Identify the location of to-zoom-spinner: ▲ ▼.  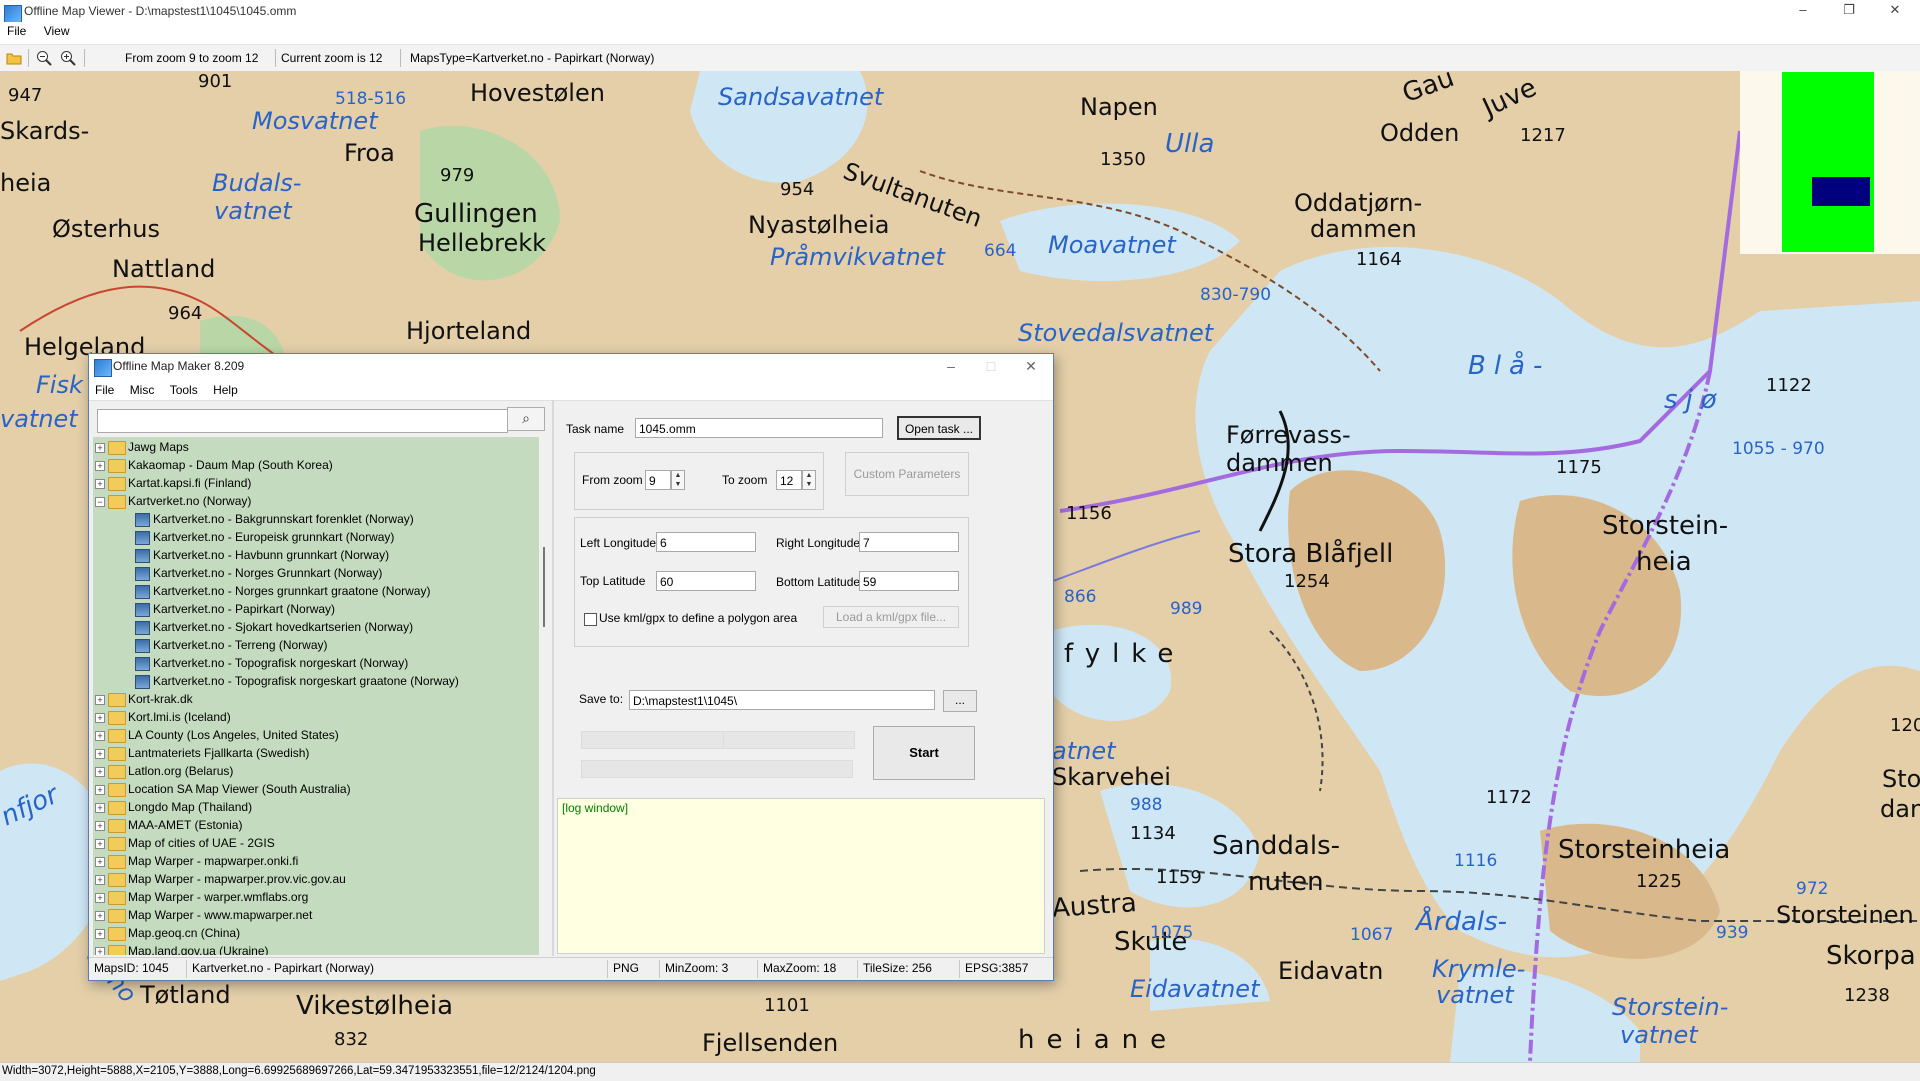
(809, 480).